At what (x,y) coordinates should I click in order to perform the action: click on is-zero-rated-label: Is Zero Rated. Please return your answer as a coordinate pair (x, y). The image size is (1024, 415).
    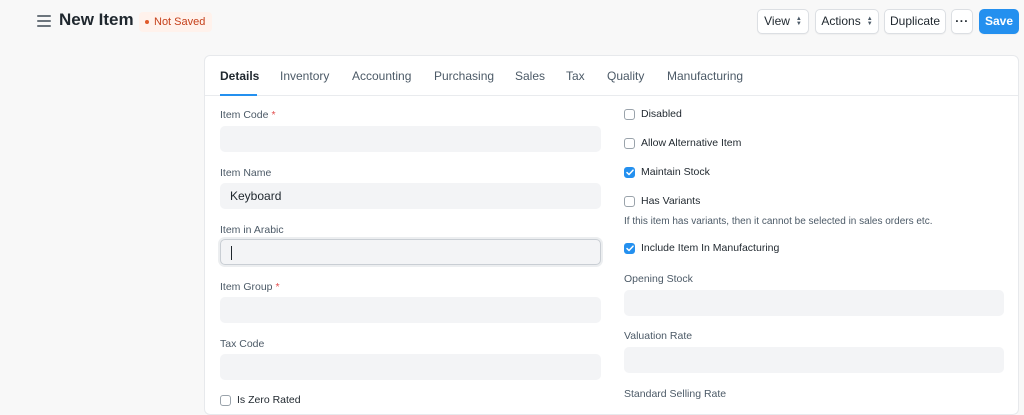
    Looking at the image, I should click on (269, 400).